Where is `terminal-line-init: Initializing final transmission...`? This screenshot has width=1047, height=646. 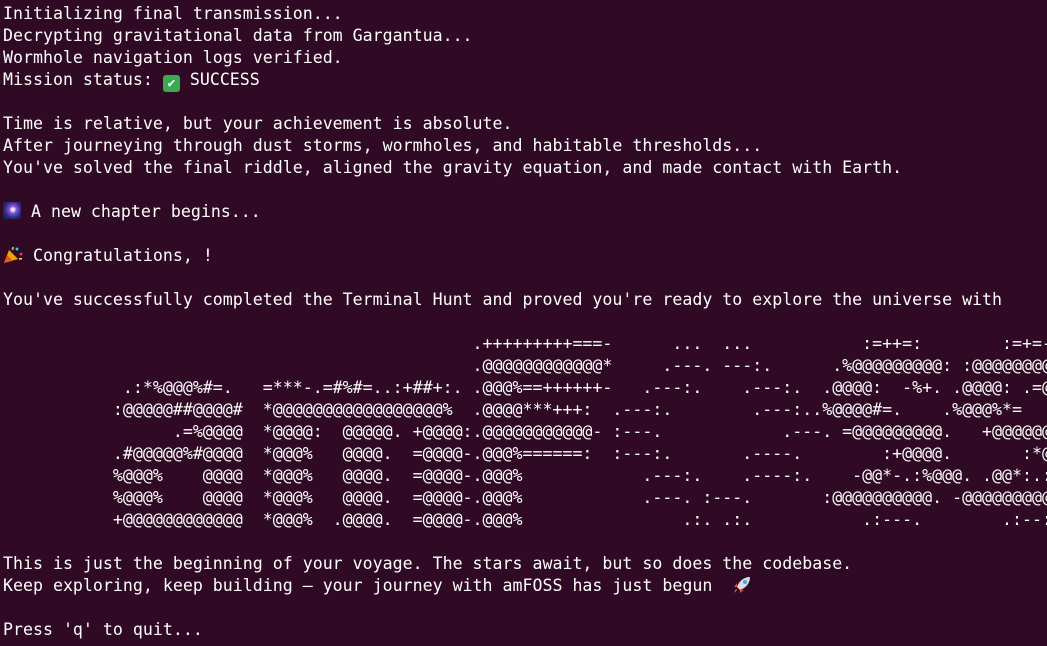 terminal-line-init: Initializing final transmission... is located at coordinates (173, 13).